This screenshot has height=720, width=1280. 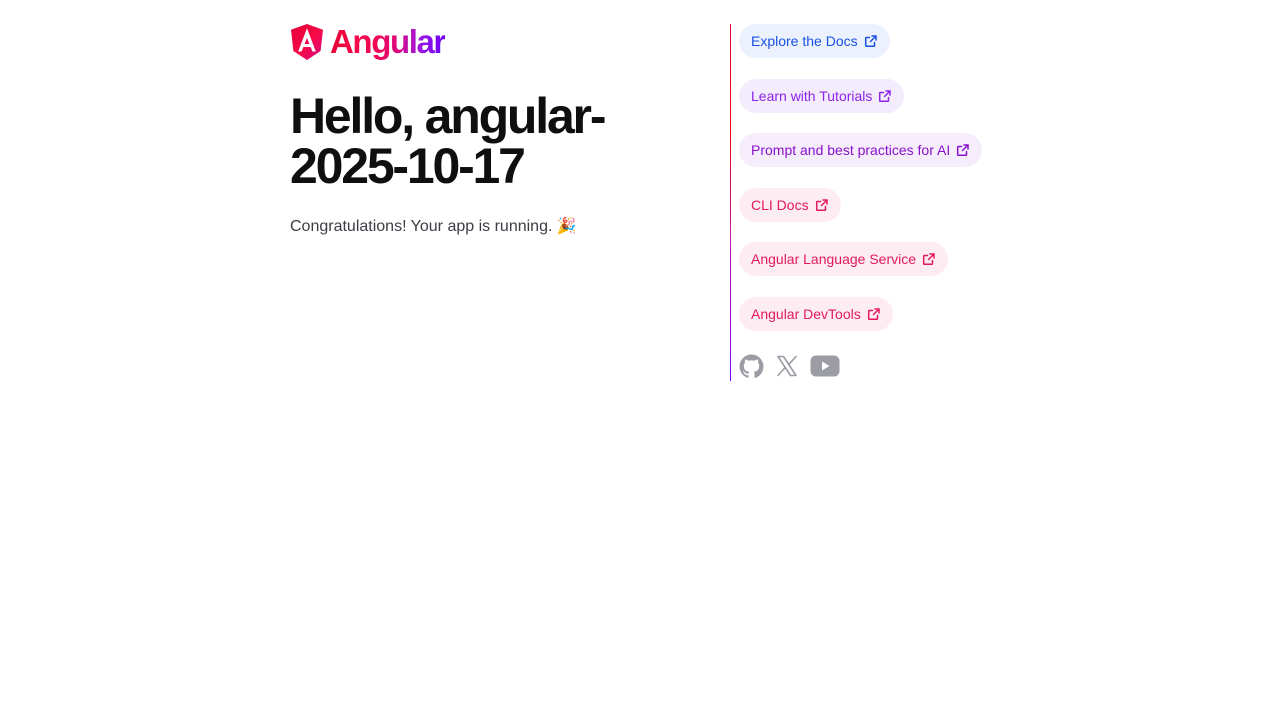 I want to click on angular-logo: Angular, so click(x=505, y=42).